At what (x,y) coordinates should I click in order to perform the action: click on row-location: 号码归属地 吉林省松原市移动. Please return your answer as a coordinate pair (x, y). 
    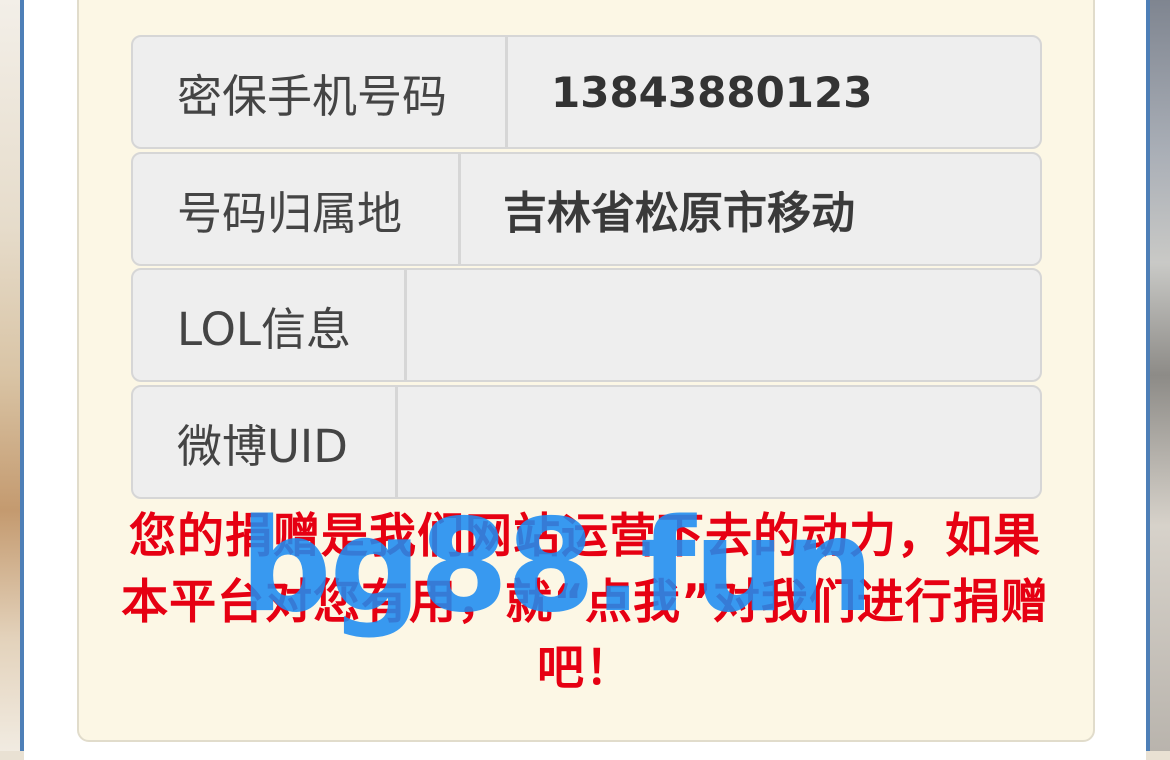
    Looking at the image, I should click on (586, 209).